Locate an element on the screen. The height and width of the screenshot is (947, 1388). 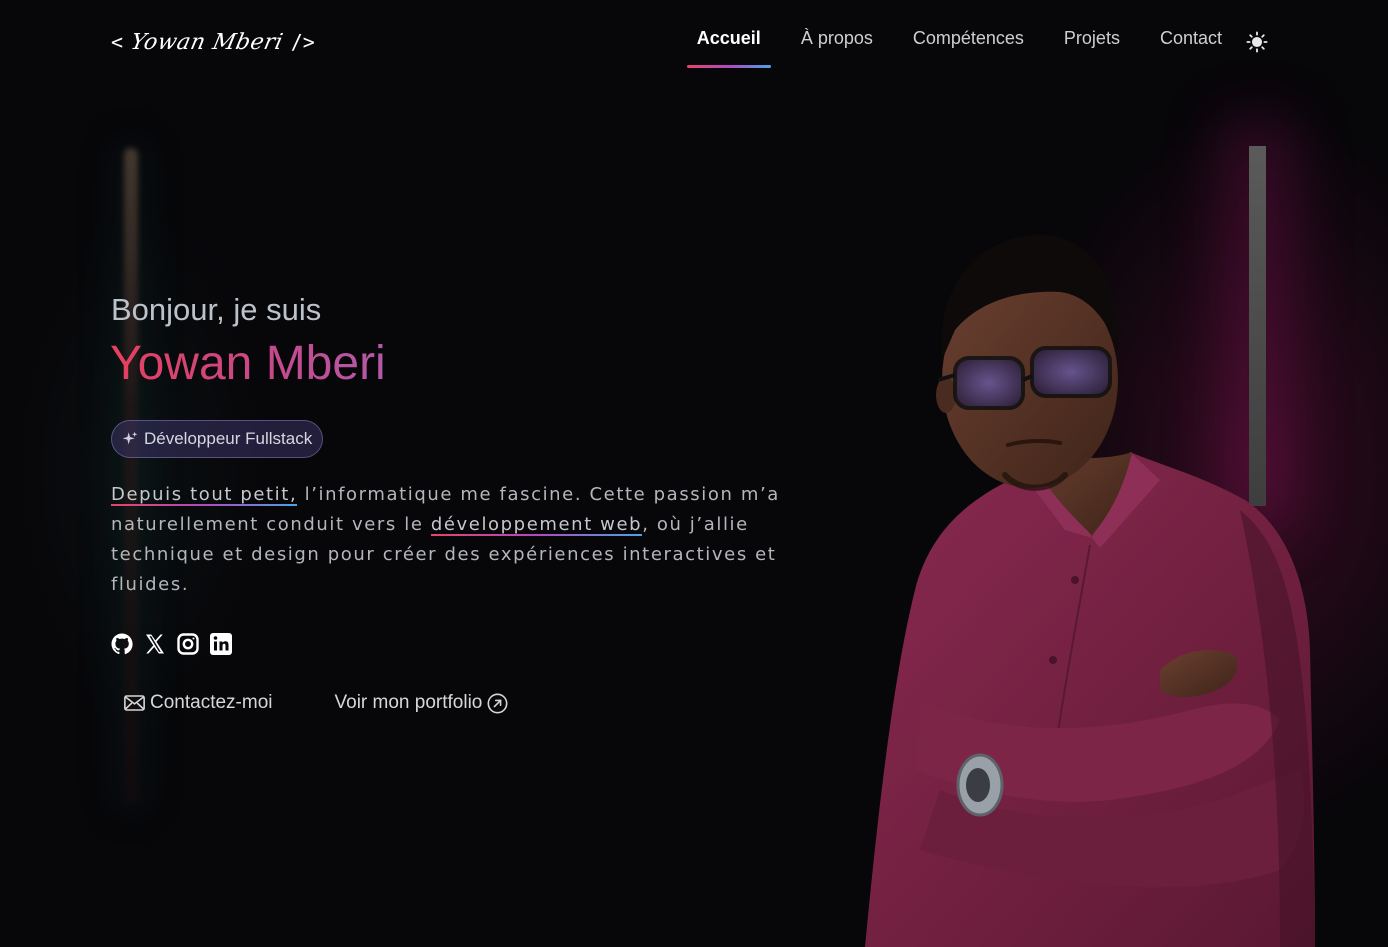
social-links is located at coordinates (171, 644).